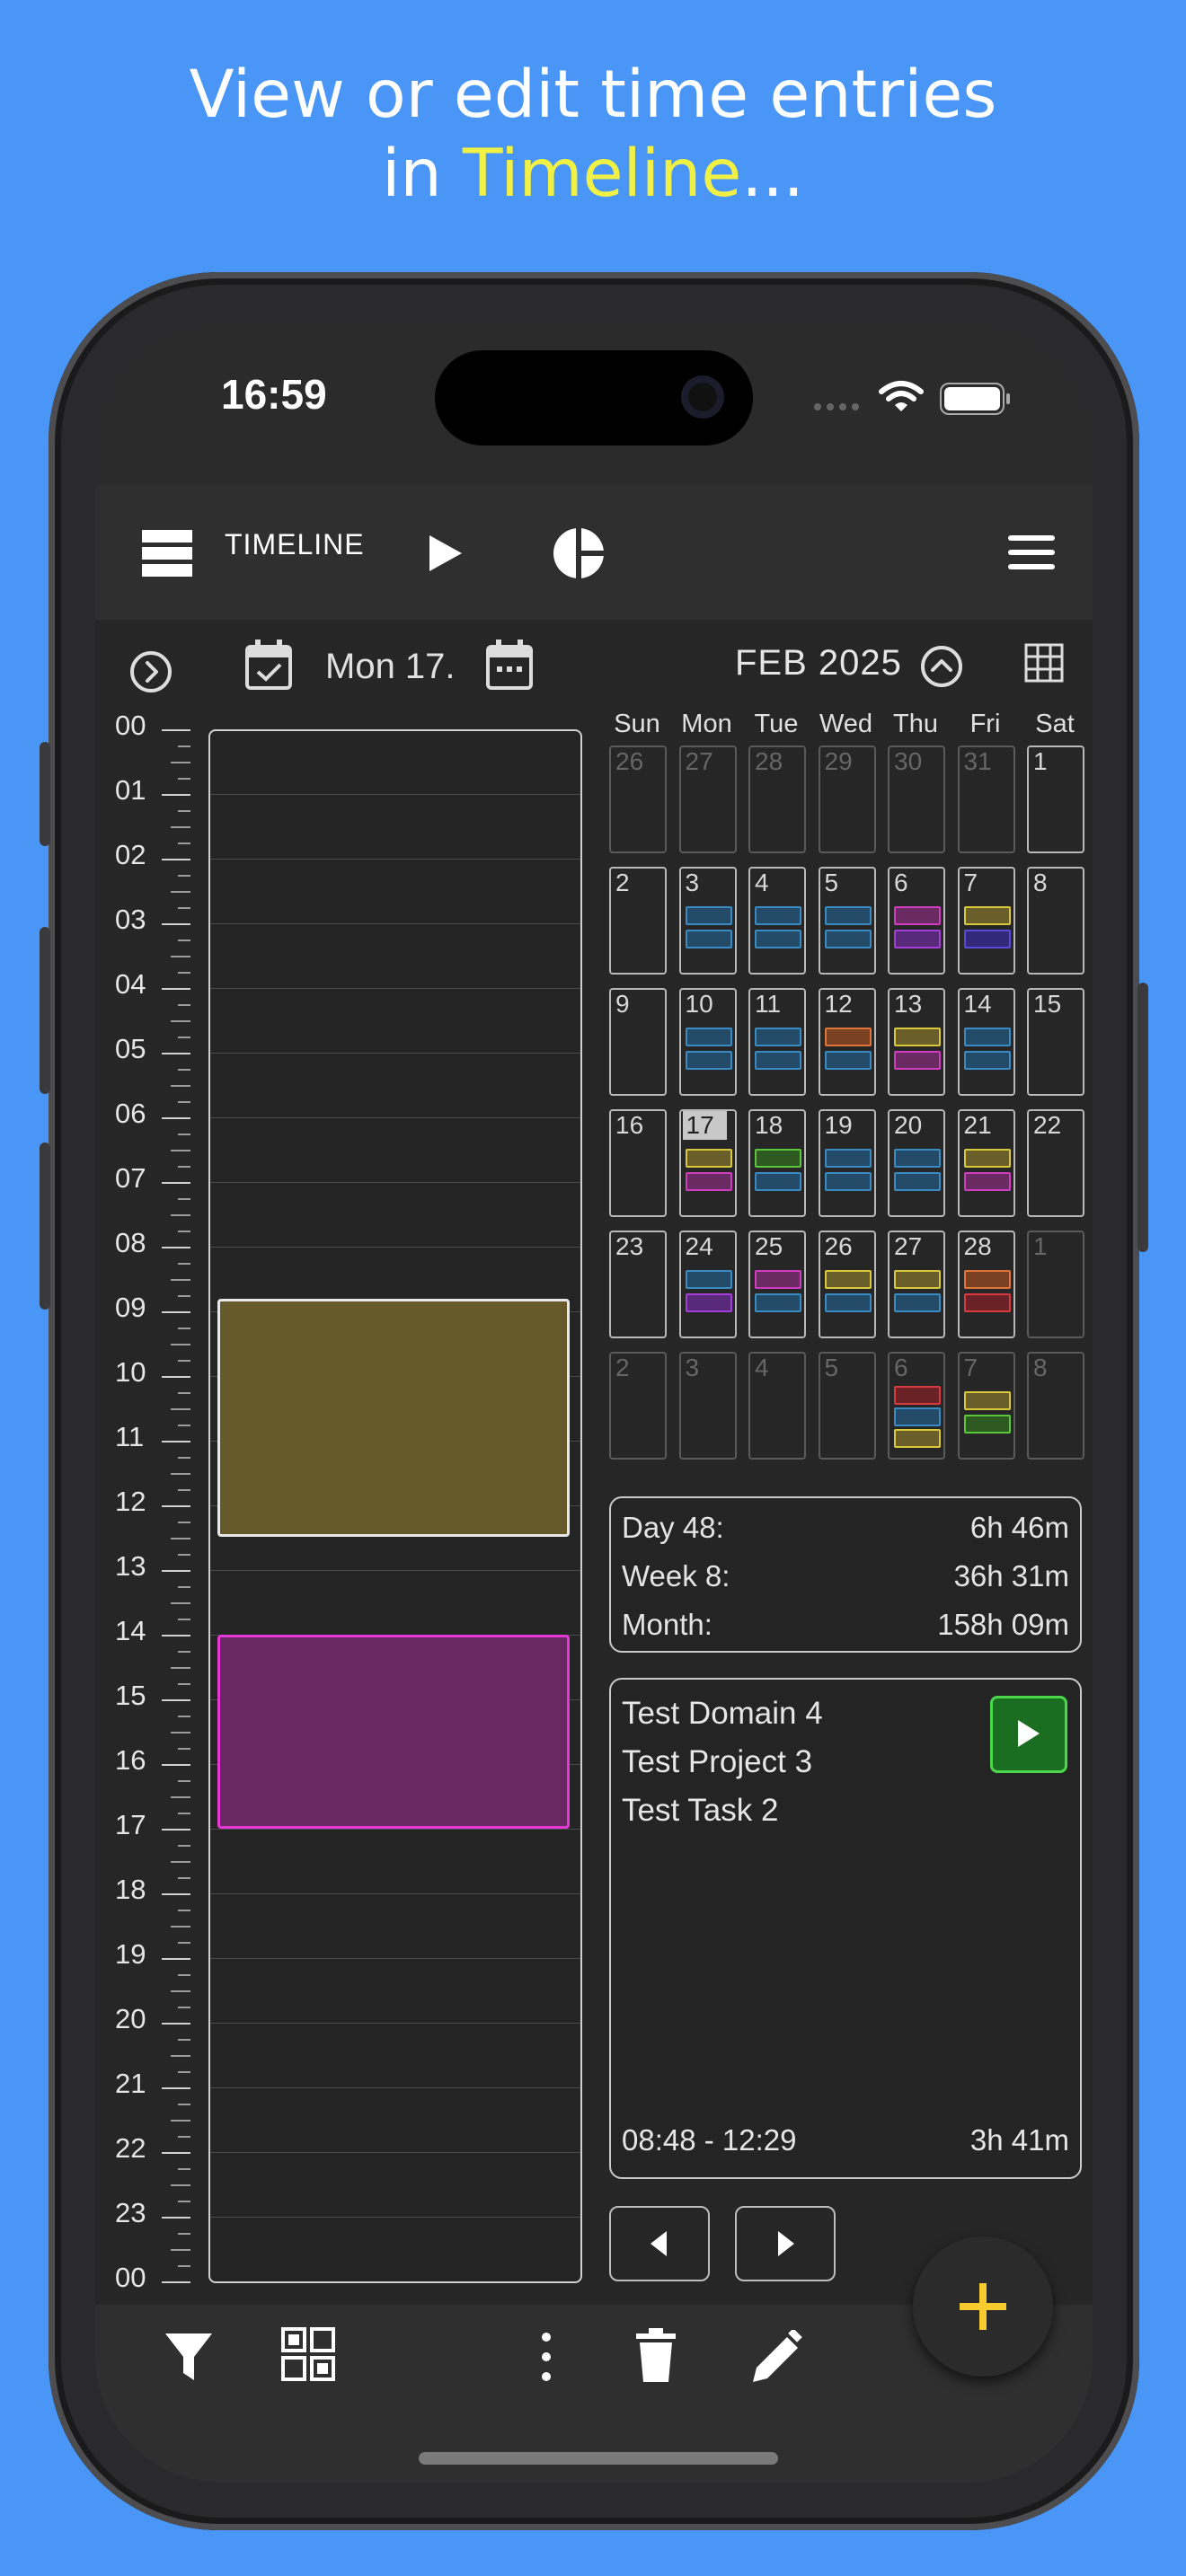 This screenshot has width=1186, height=2576. I want to click on volume-up-button, so click(45, 1010).